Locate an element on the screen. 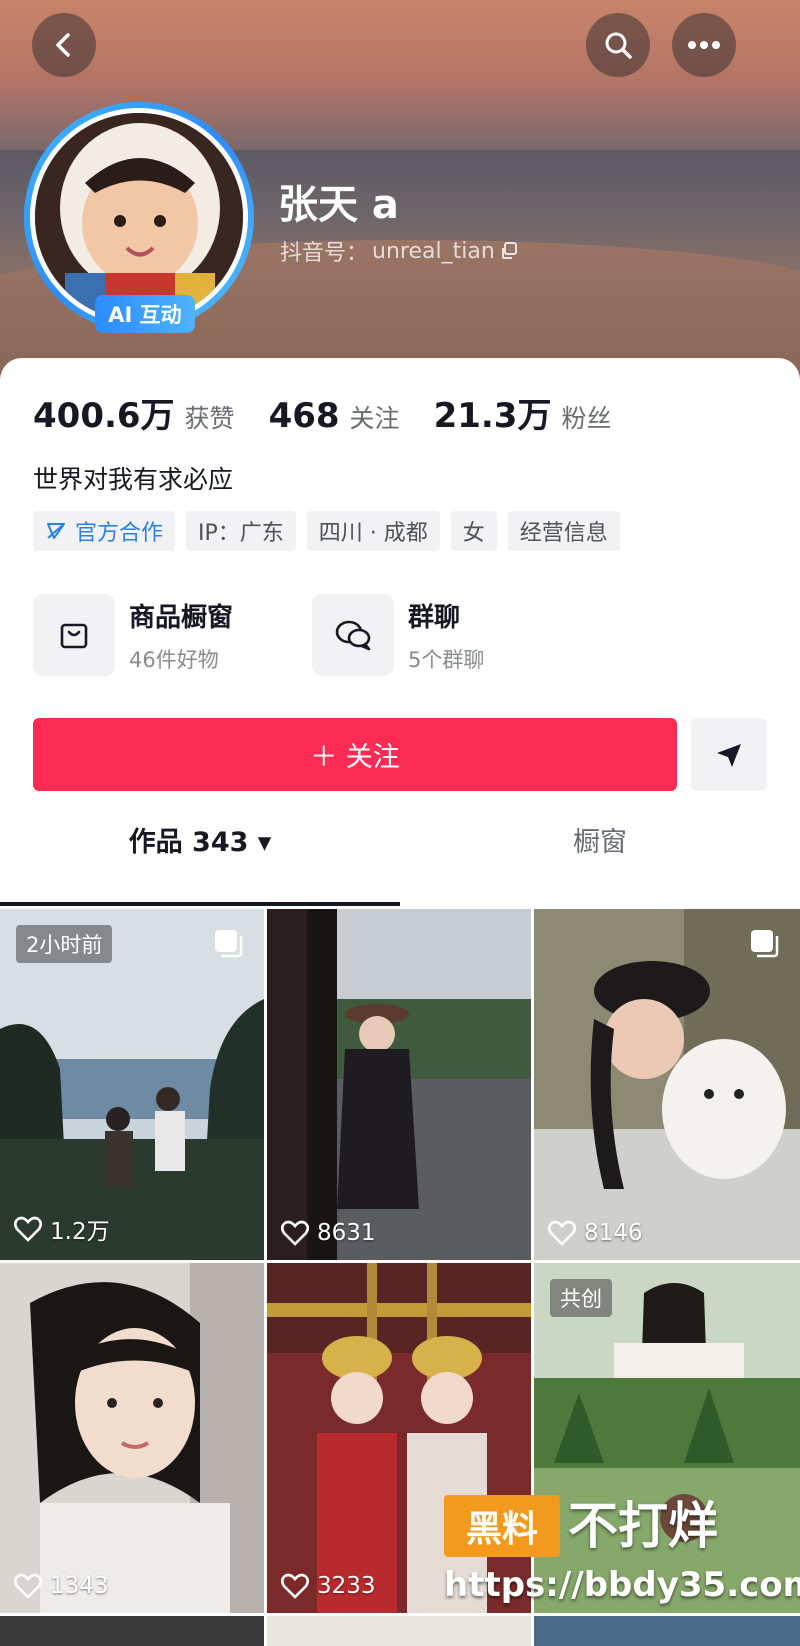 The image size is (800, 1646). video-tile: 2小时前 1.2万 is located at coordinates (132, 1084).